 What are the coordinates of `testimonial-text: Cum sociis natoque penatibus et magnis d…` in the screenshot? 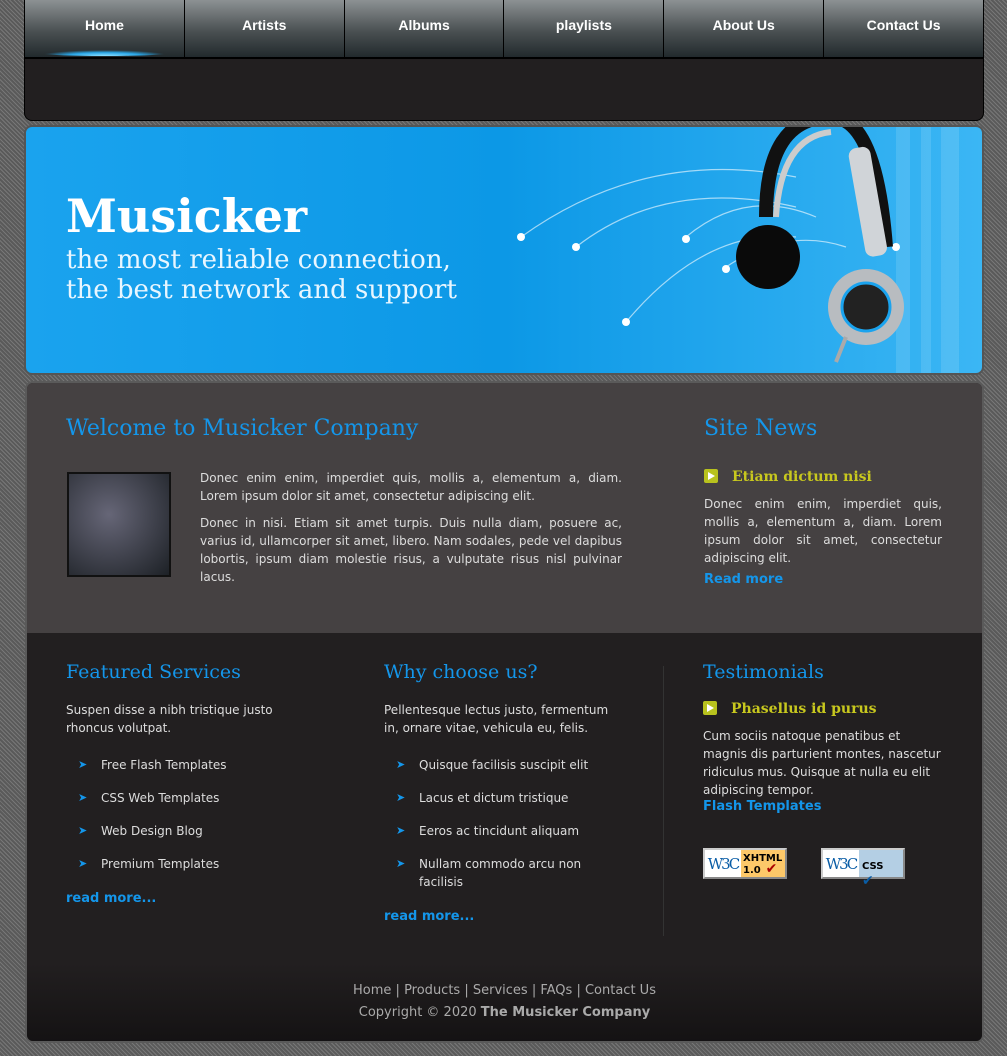 It's located at (822, 763).